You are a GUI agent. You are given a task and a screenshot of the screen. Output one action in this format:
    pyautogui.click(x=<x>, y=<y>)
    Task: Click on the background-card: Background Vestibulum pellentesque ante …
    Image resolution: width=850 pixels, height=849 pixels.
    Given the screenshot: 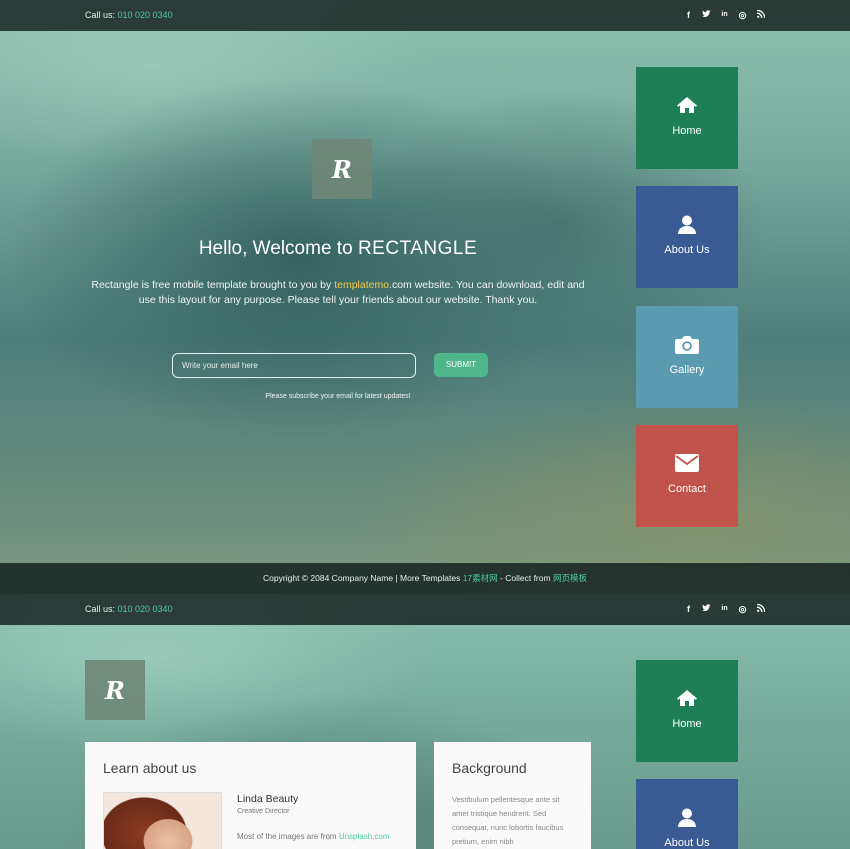 What is the action you would take?
    pyautogui.click(x=512, y=795)
    